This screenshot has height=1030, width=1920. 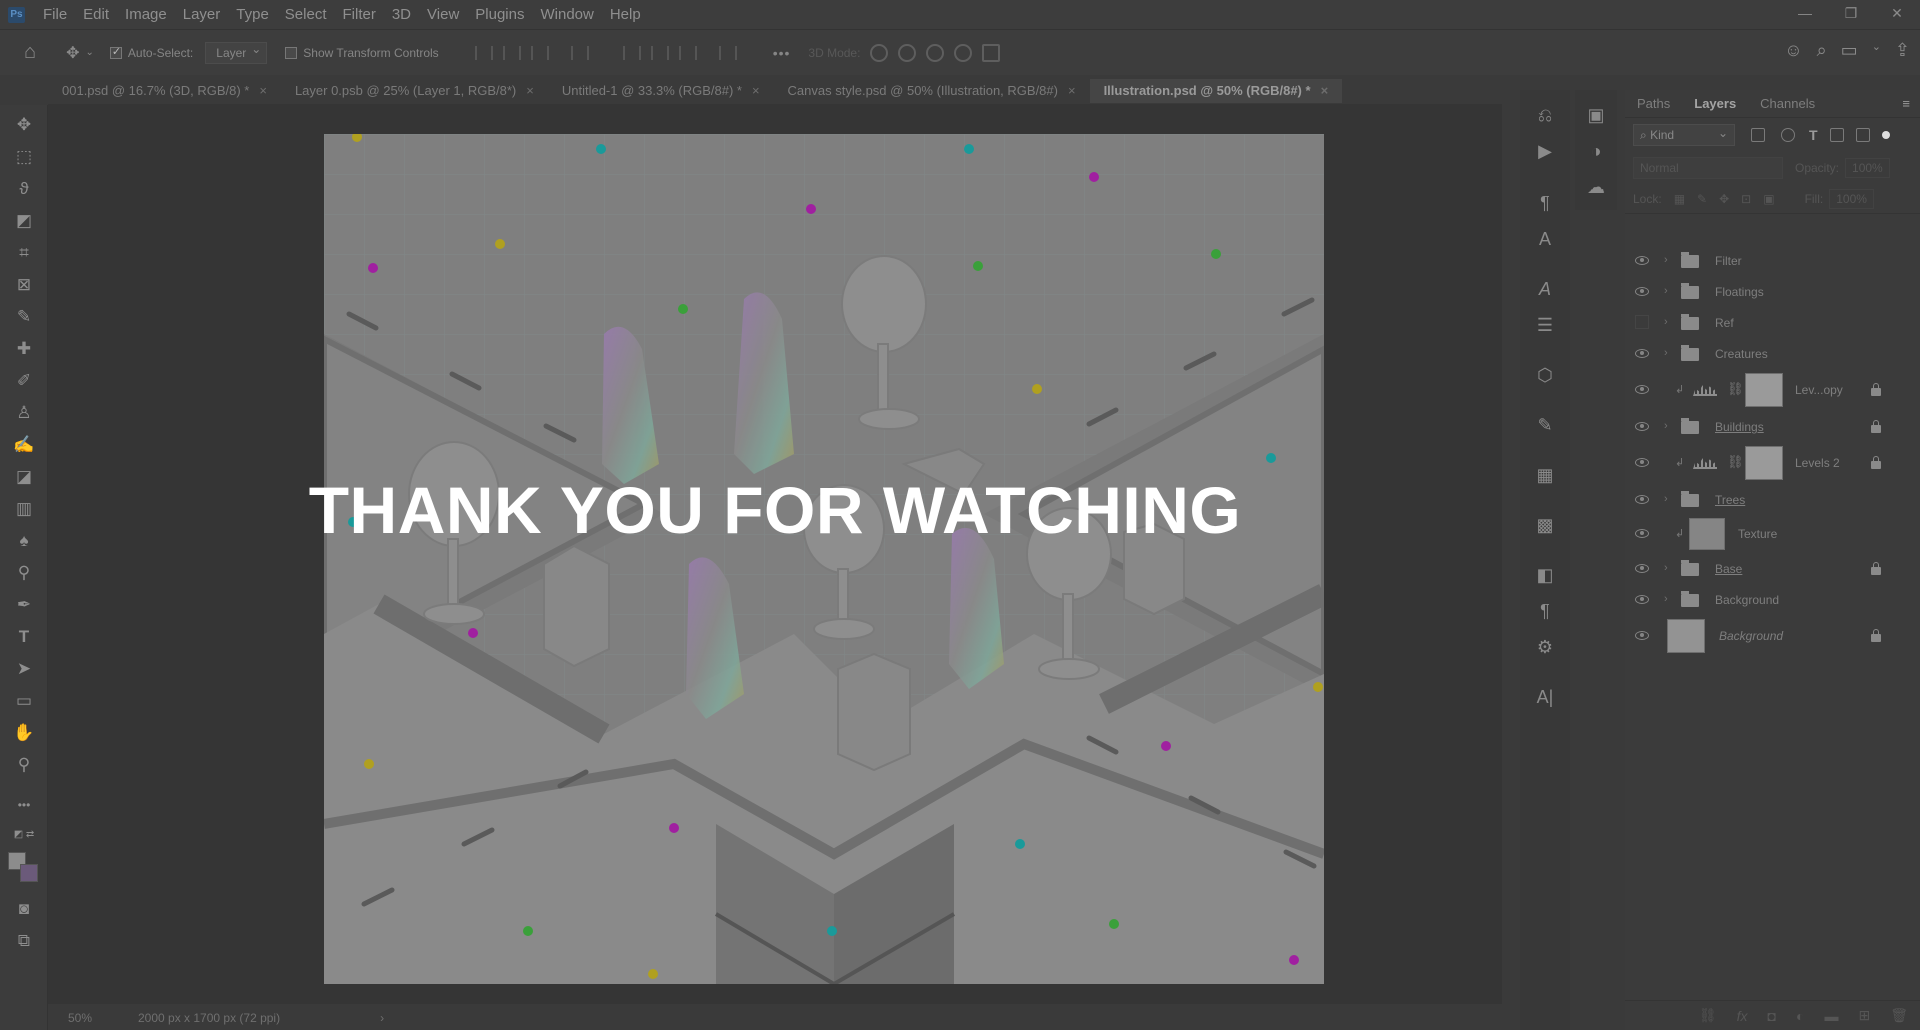 What do you see at coordinates (1545, 239) in the screenshot?
I see `character-styles-icon: A` at bounding box center [1545, 239].